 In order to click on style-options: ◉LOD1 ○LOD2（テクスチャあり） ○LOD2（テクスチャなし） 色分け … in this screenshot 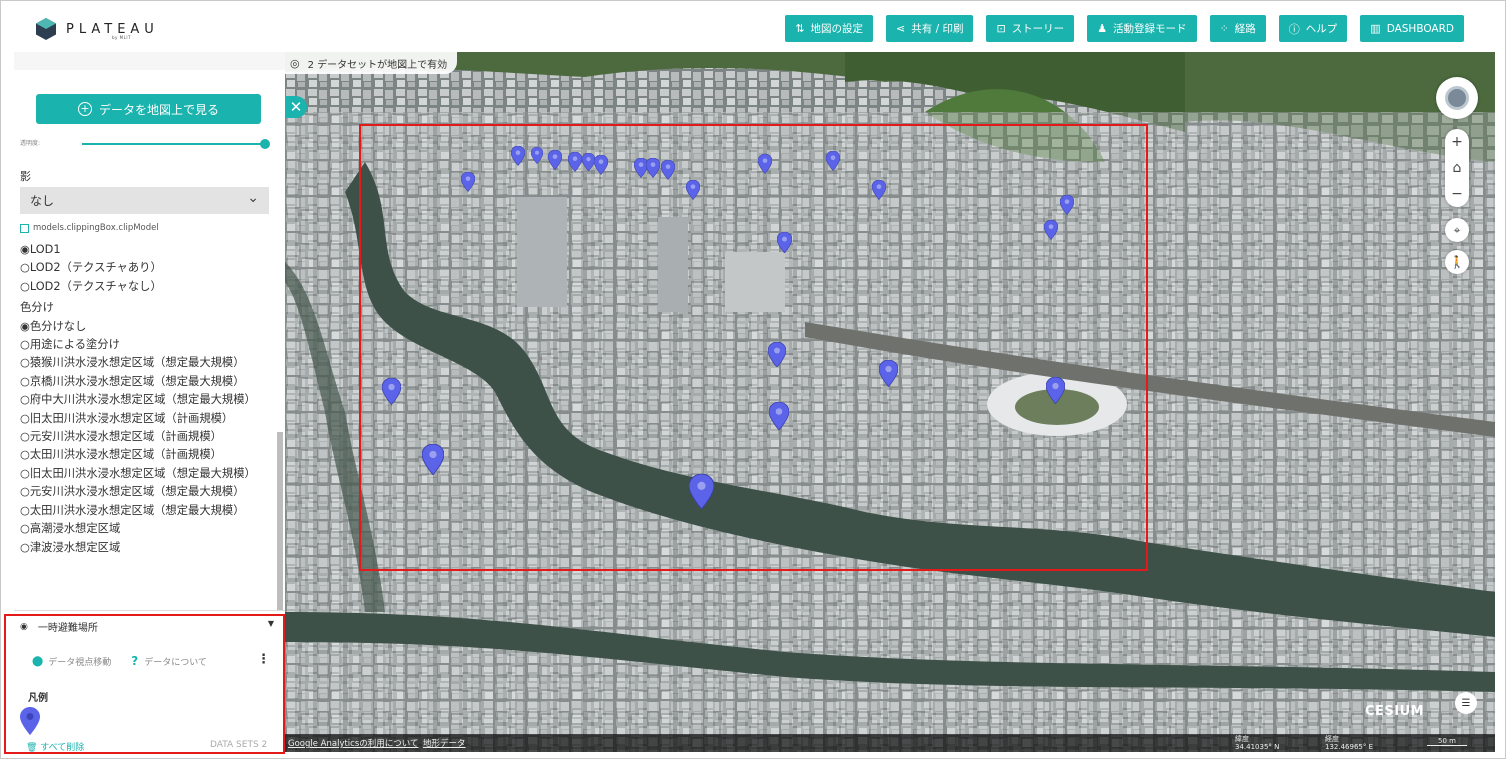, I will do `click(151, 399)`.